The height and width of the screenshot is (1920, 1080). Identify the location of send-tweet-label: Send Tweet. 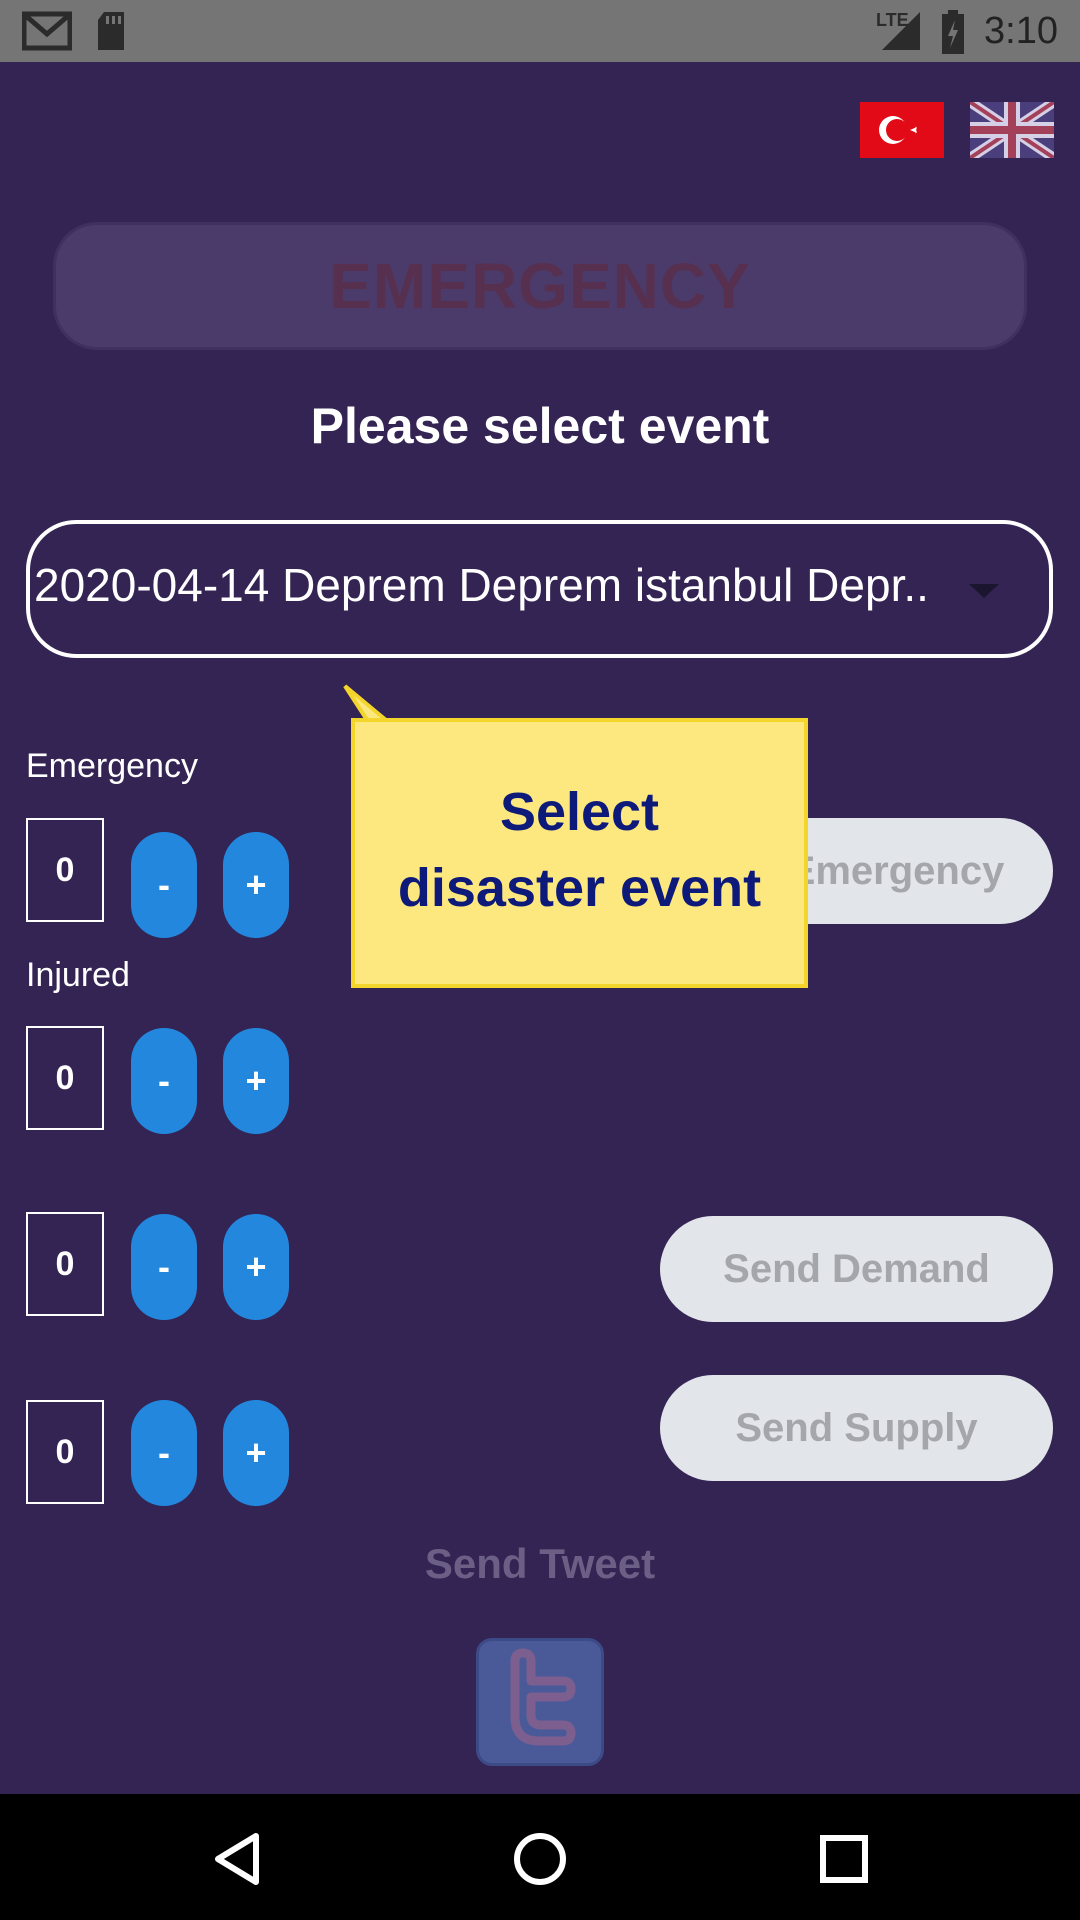
(540, 1563).